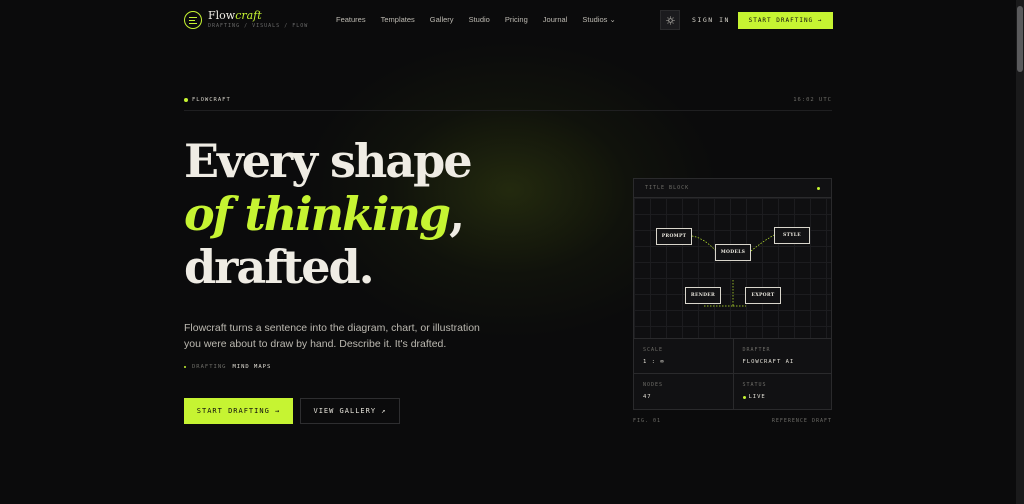  I want to click on stat-status: STATUS LIVE, so click(782, 391).